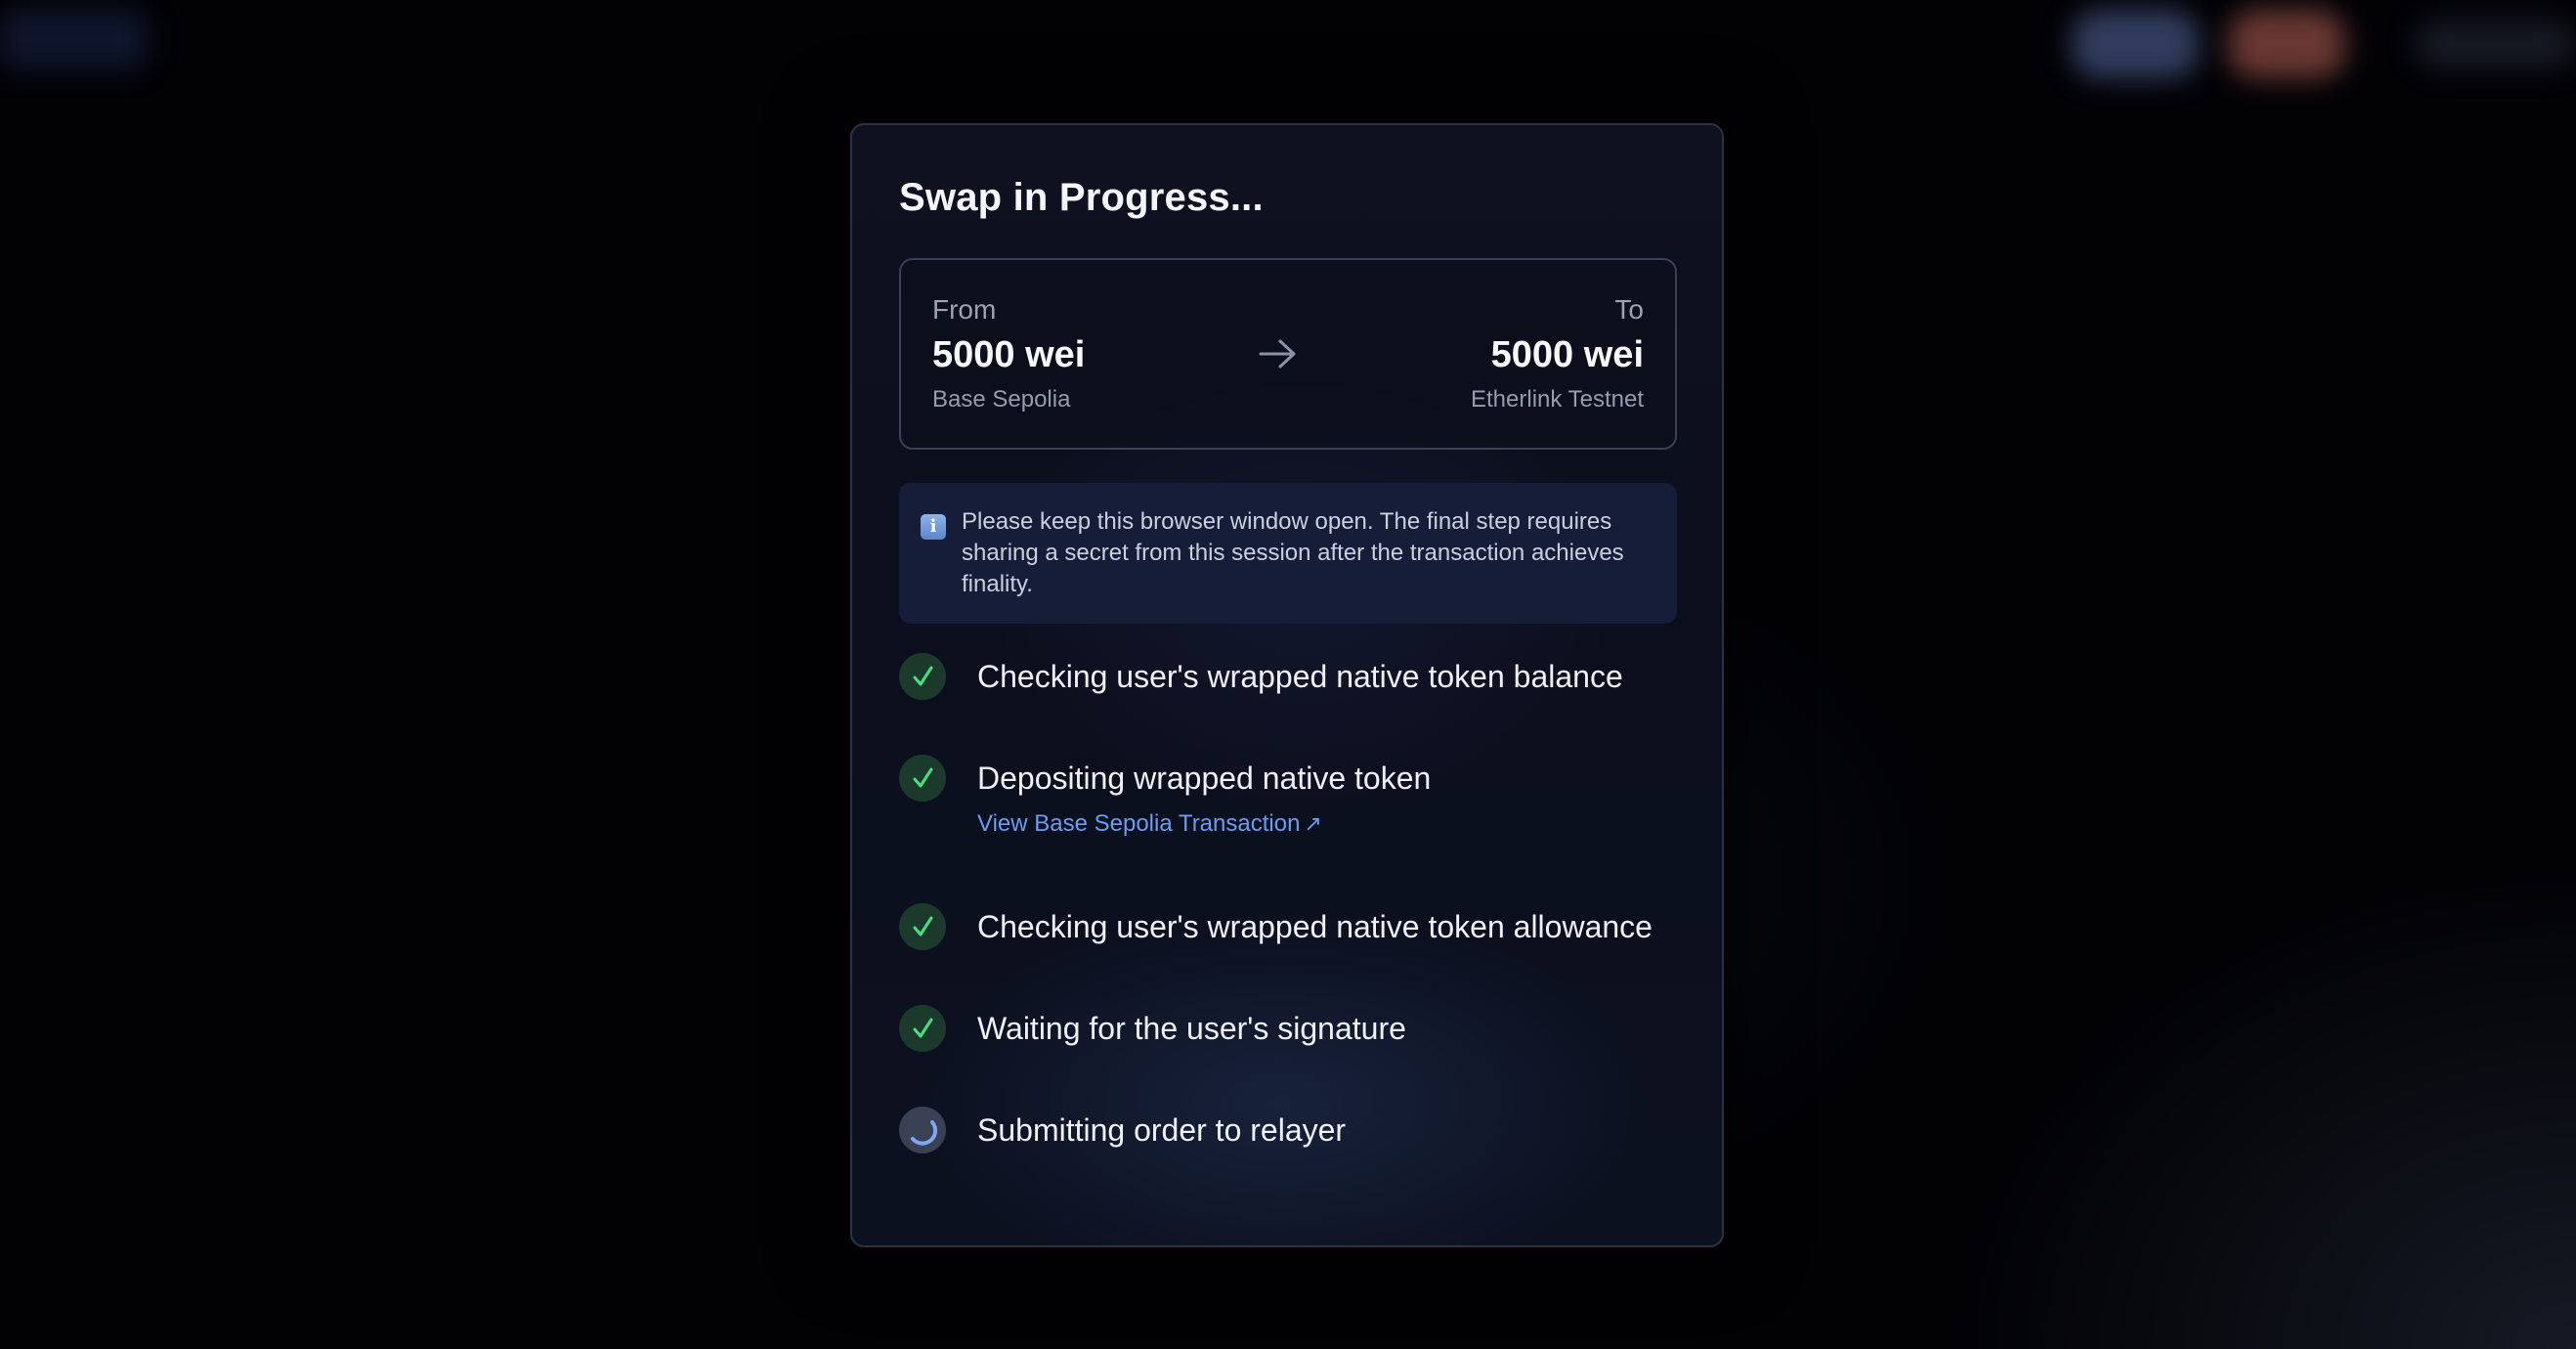  I want to click on step-label: Submitting order to relayer, so click(1162, 1130).